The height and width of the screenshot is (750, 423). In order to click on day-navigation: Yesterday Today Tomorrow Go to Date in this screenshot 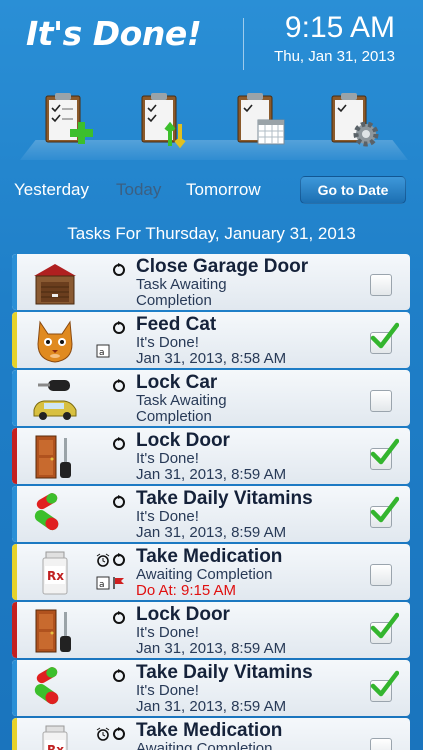, I will do `click(211, 191)`.